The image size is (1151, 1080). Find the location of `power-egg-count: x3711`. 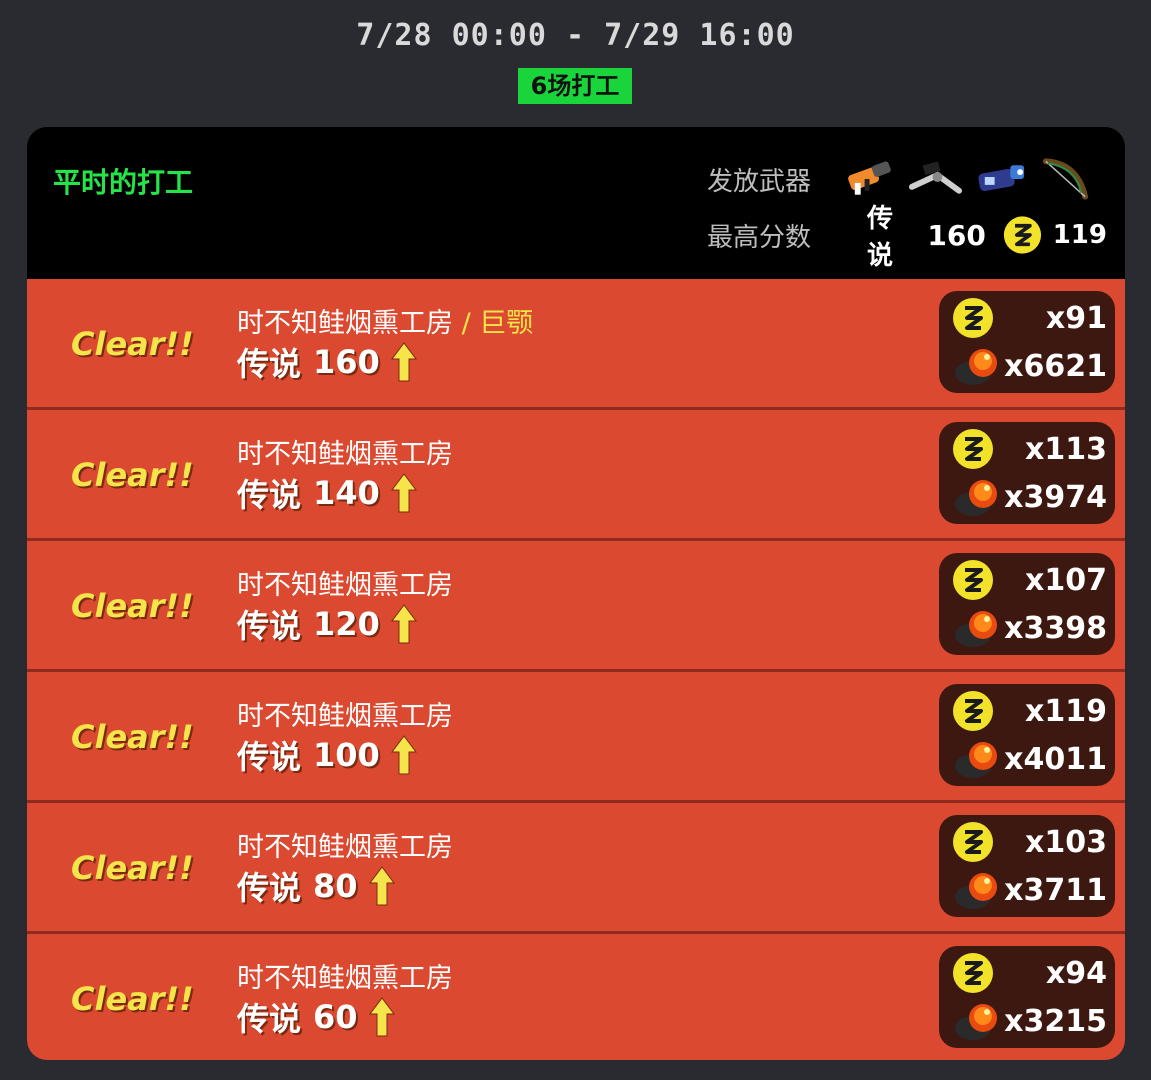

power-egg-count: x3711 is located at coordinates (1055, 890).